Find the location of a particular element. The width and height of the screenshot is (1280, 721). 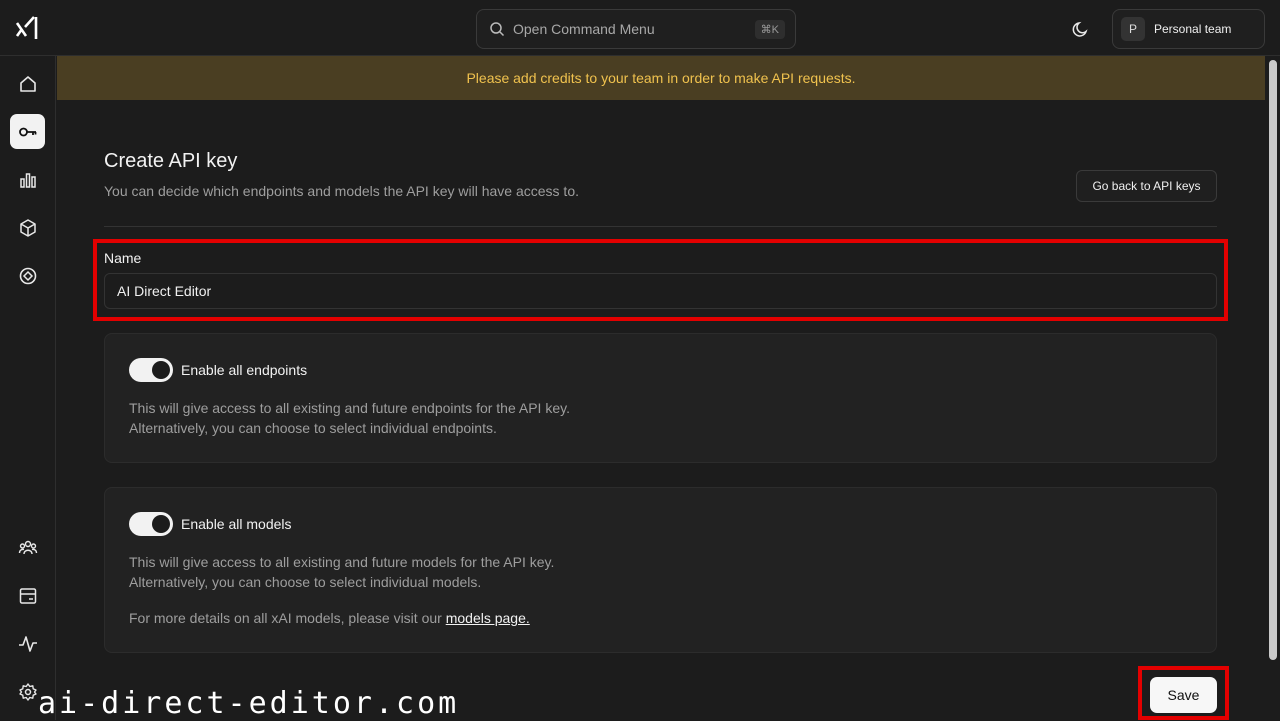

sidebar-item-api-keys is located at coordinates (27, 131).